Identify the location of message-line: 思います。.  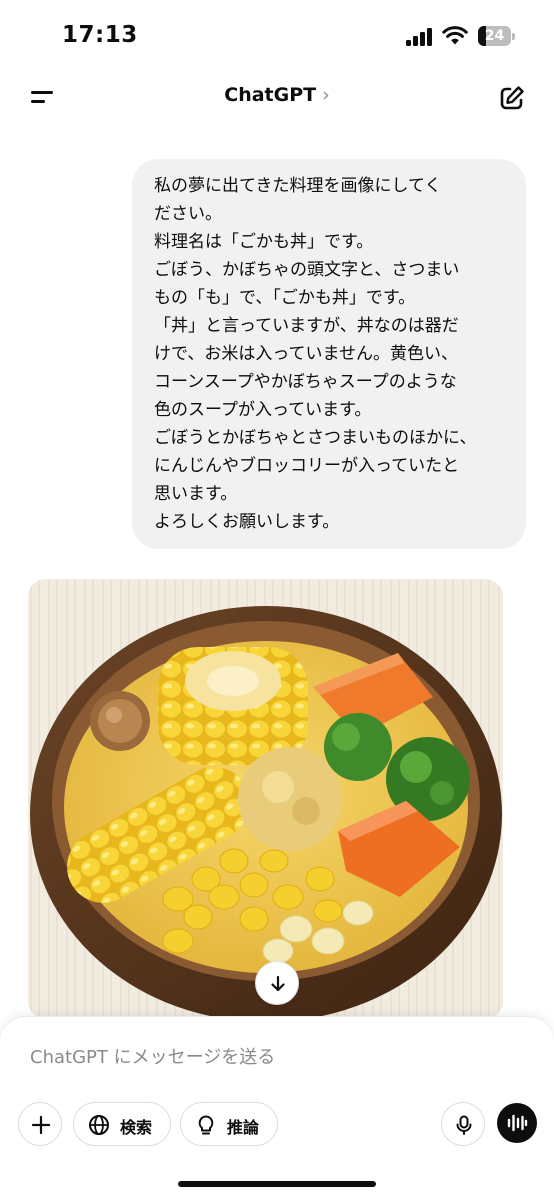
(196, 494).